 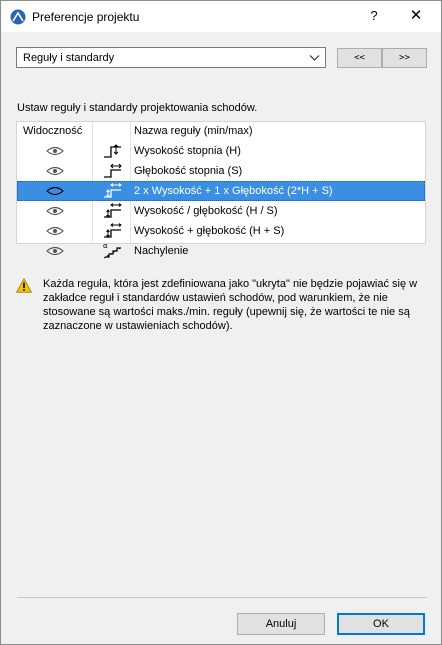 I want to click on page-select-dropdown: Reguły i standardy, so click(x=171, y=57).